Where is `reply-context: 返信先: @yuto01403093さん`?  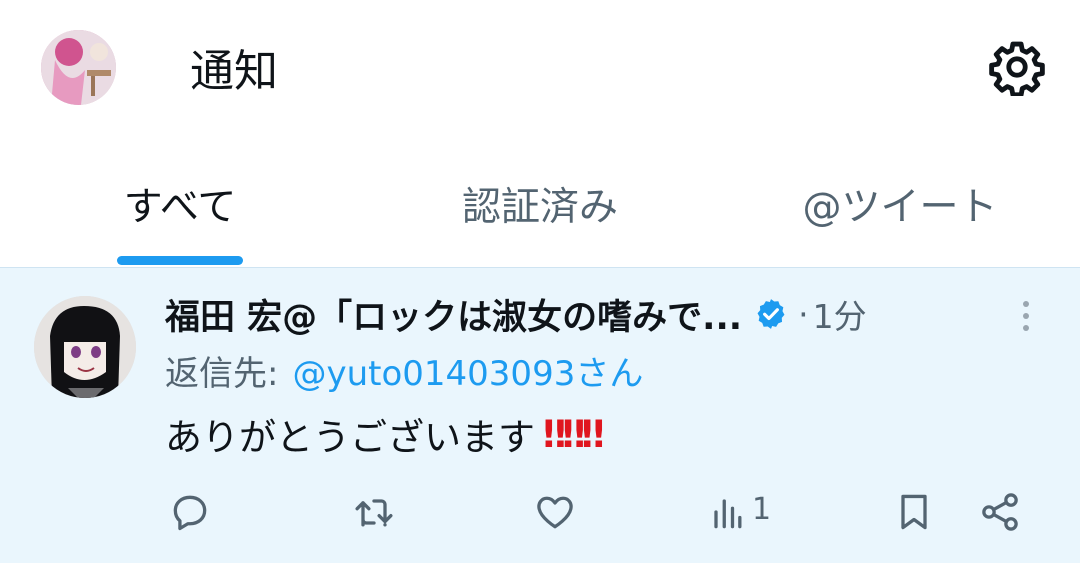
reply-context: 返信先: @yuto01403093さん is located at coordinates (404, 370).